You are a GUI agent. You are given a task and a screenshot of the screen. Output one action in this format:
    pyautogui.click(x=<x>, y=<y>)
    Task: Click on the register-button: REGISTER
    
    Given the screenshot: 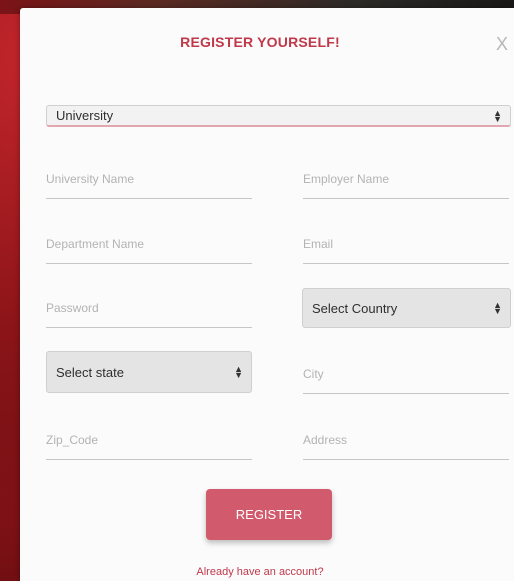 What is the action you would take?
    pyautogui.click(x=269, y=514)
    